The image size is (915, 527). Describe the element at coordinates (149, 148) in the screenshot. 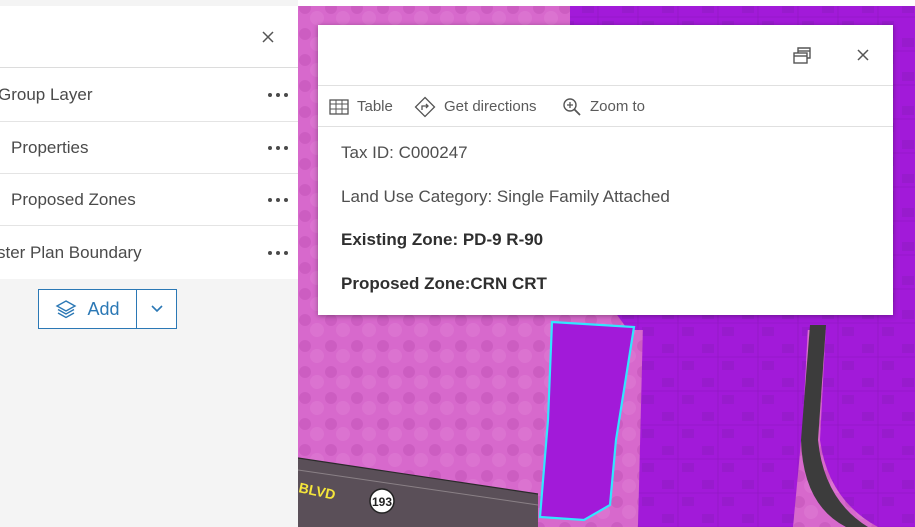

I see `layer-row-properties: Properties` at that location.